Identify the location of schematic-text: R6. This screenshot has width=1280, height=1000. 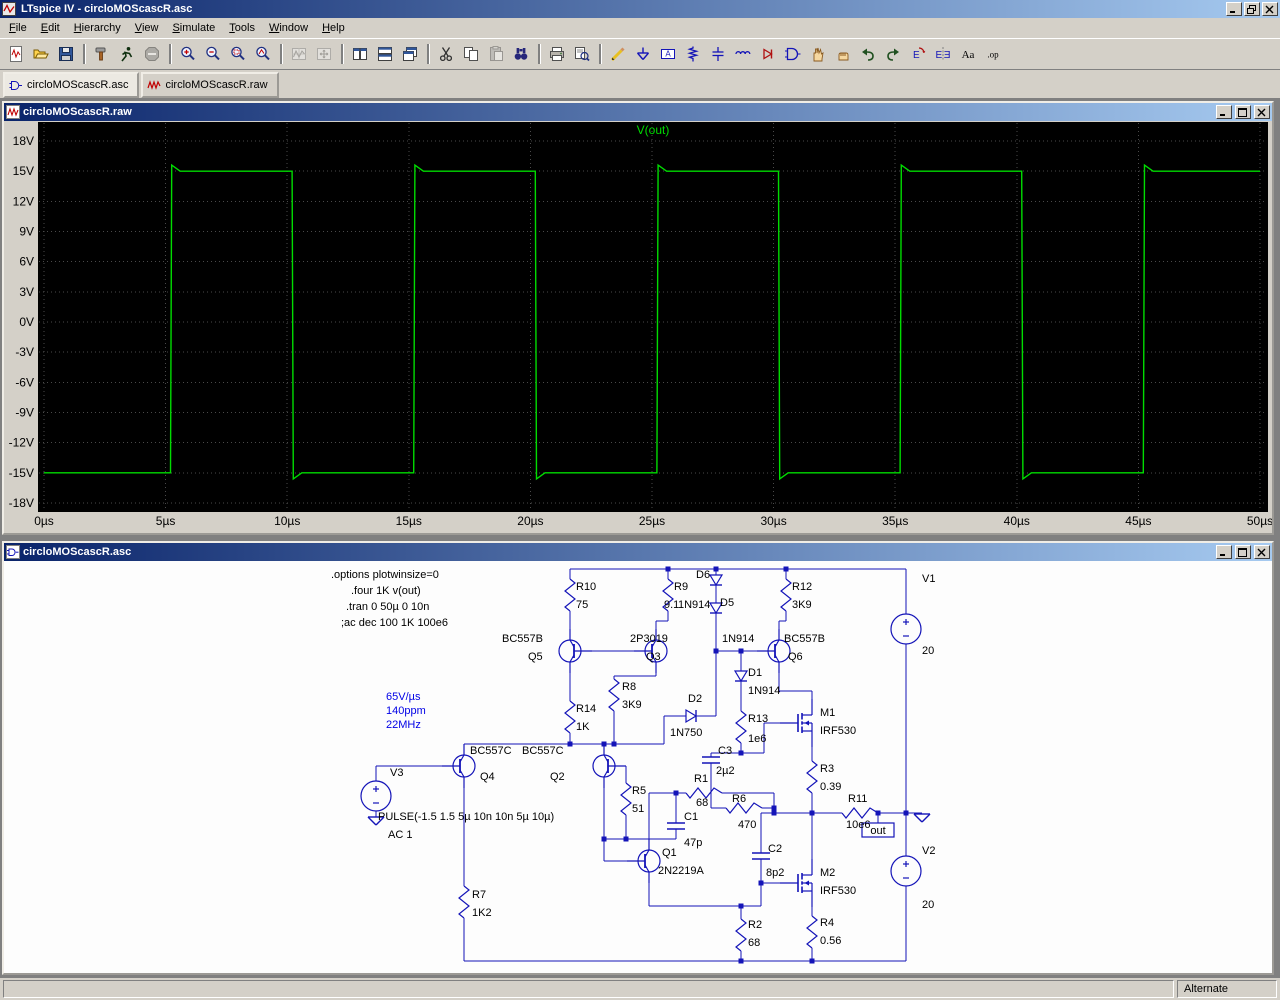
(739, 799).